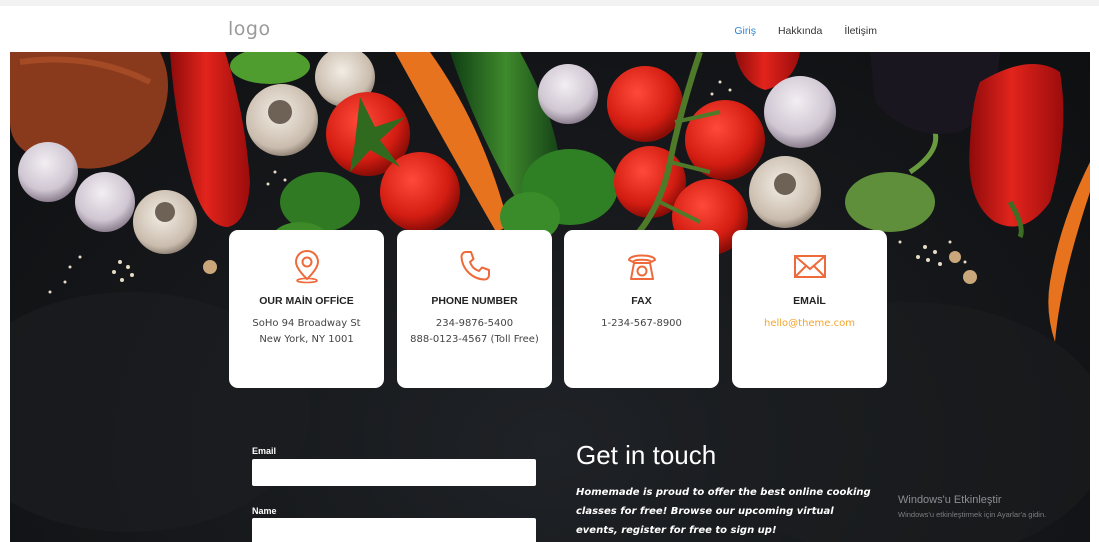 The height and width of the screenshot is (542, 1099). I want to click on windows-activation-title: Windows'u Etkinleştir, so click(950, 500).